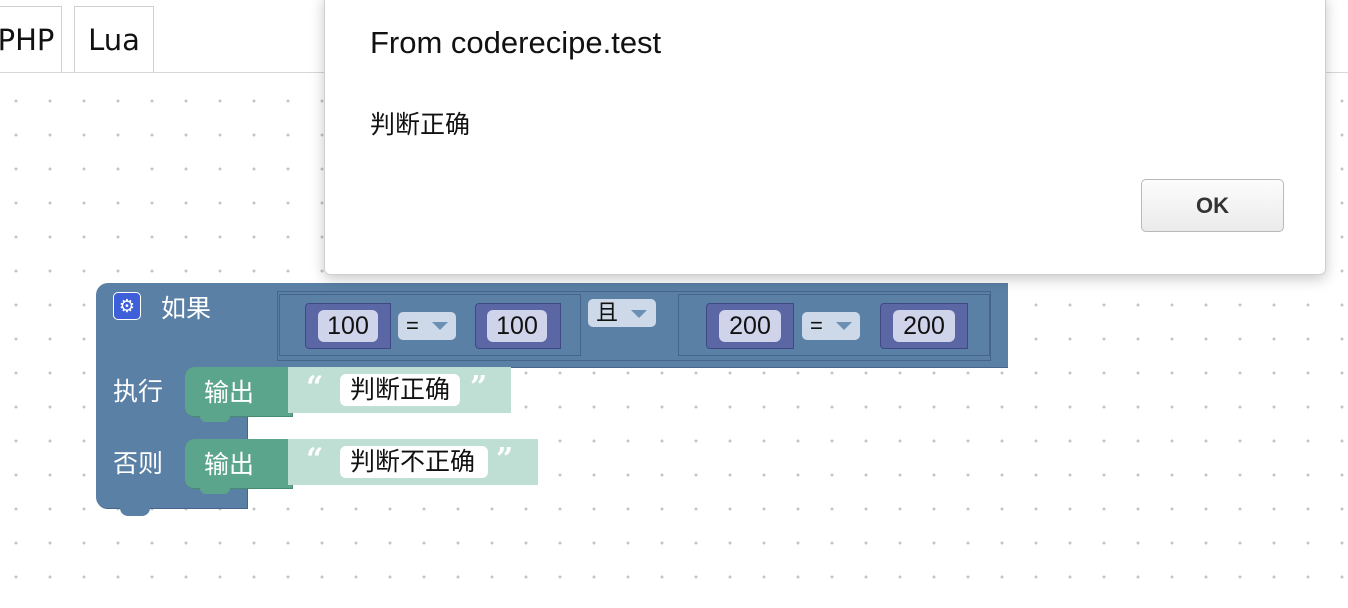 Image resolution: width=1348 pixels, height=608 pixels. What do you see at coordinates (400, 390) in the screenshot?
I see `string-field-1: 判断正确` at bounding box center [400, 390].